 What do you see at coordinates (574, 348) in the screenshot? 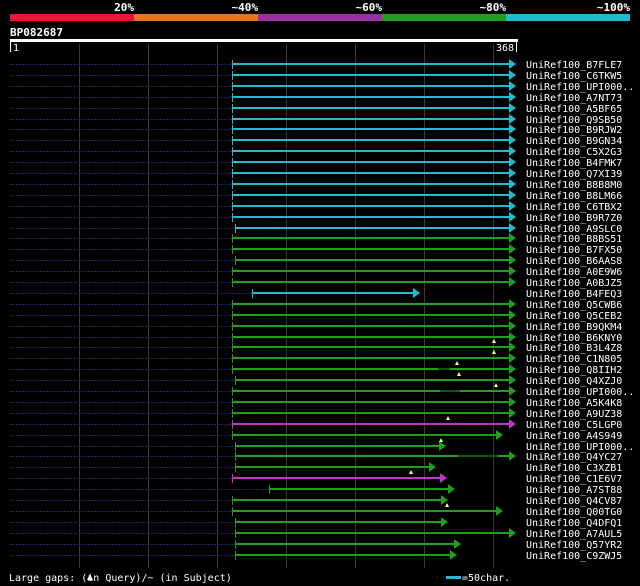
I see `hit-label: UniRef100_B3L4Z8` at bounding box center [574, 348].